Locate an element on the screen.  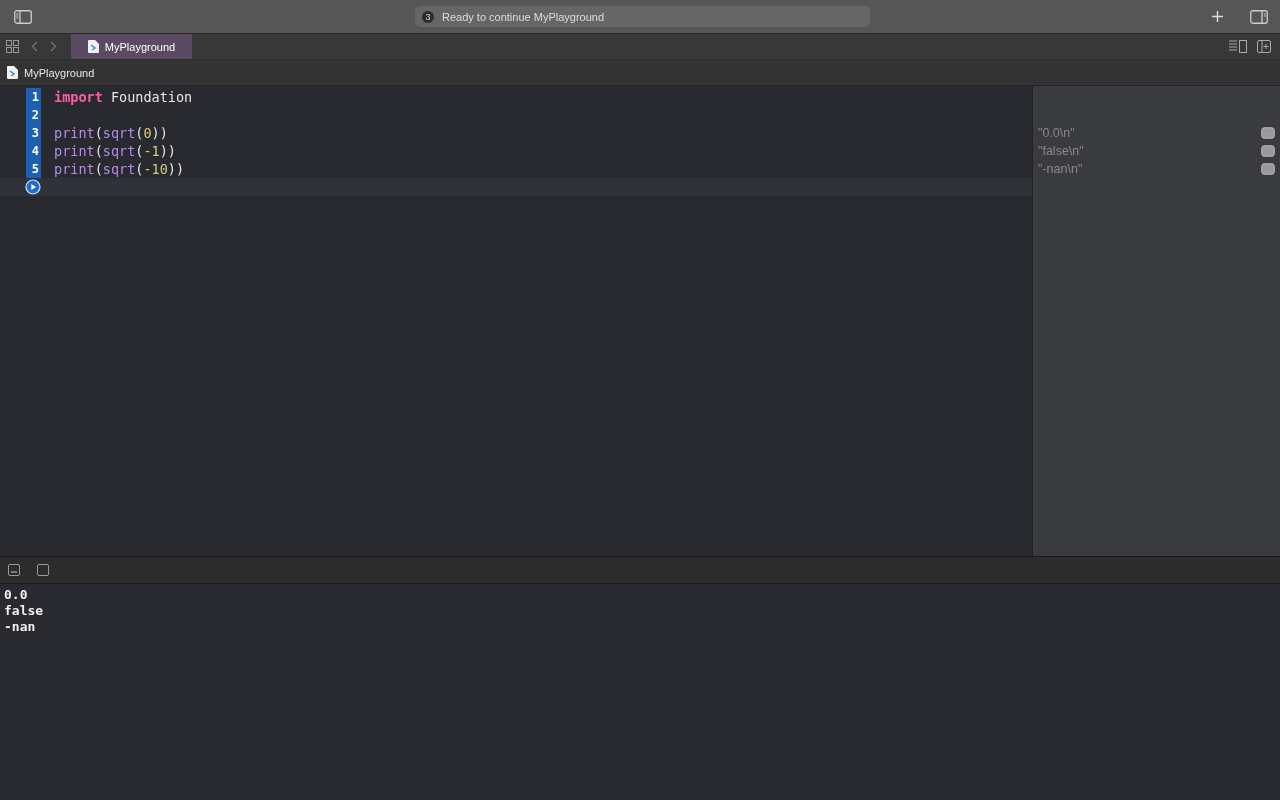
result-value: "-nan\n" is located at coordinates (1060, 169).